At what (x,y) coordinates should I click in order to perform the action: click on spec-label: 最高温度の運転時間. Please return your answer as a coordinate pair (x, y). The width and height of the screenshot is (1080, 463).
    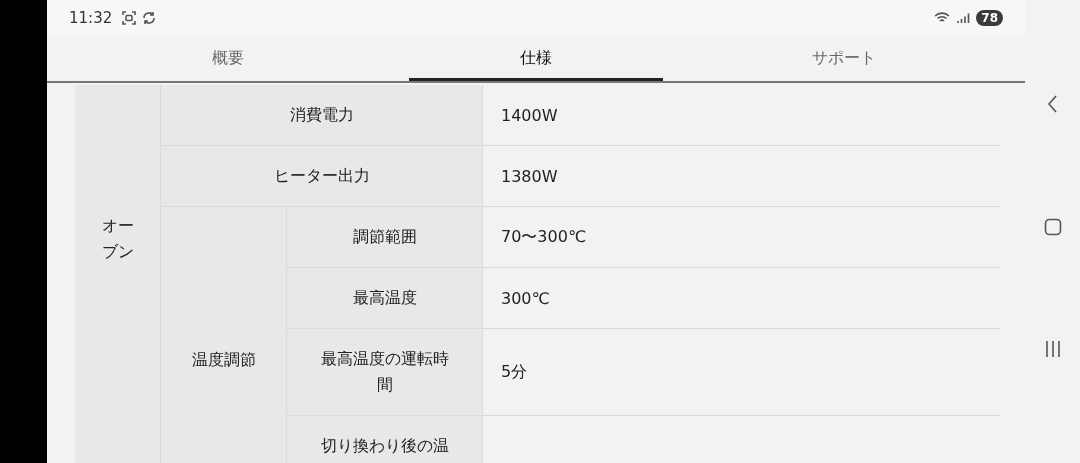
    Looking at the image, I should click on (384, 372).